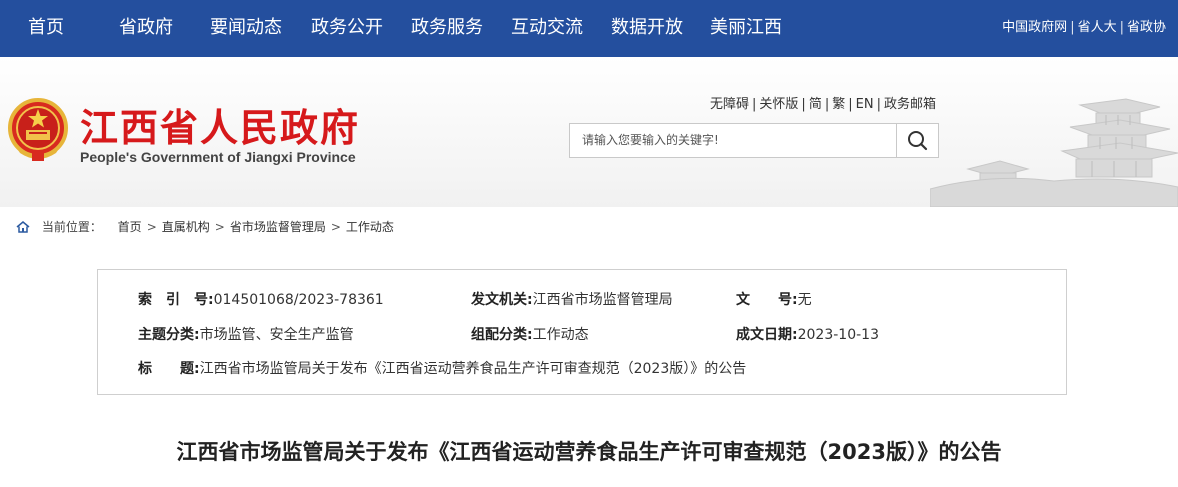  Describe the element at coordinates (767, 300) in the screenshot. I see `document-number-label: 文 号:` at that location.